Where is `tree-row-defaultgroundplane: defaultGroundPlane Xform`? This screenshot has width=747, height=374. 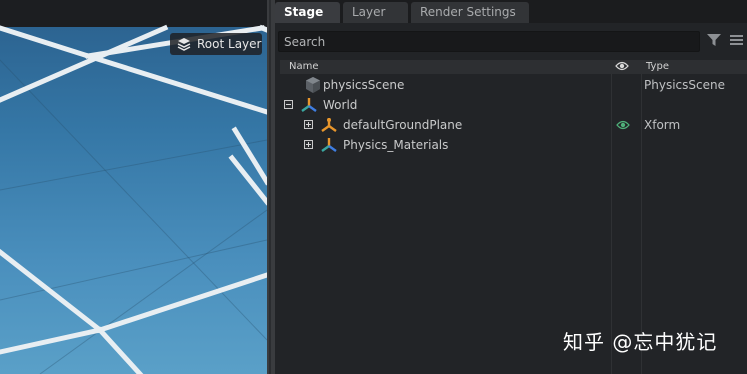
tree-row-defaultgroundplane: defaultGroundPlane Xform is located at coordinates (513, 125).